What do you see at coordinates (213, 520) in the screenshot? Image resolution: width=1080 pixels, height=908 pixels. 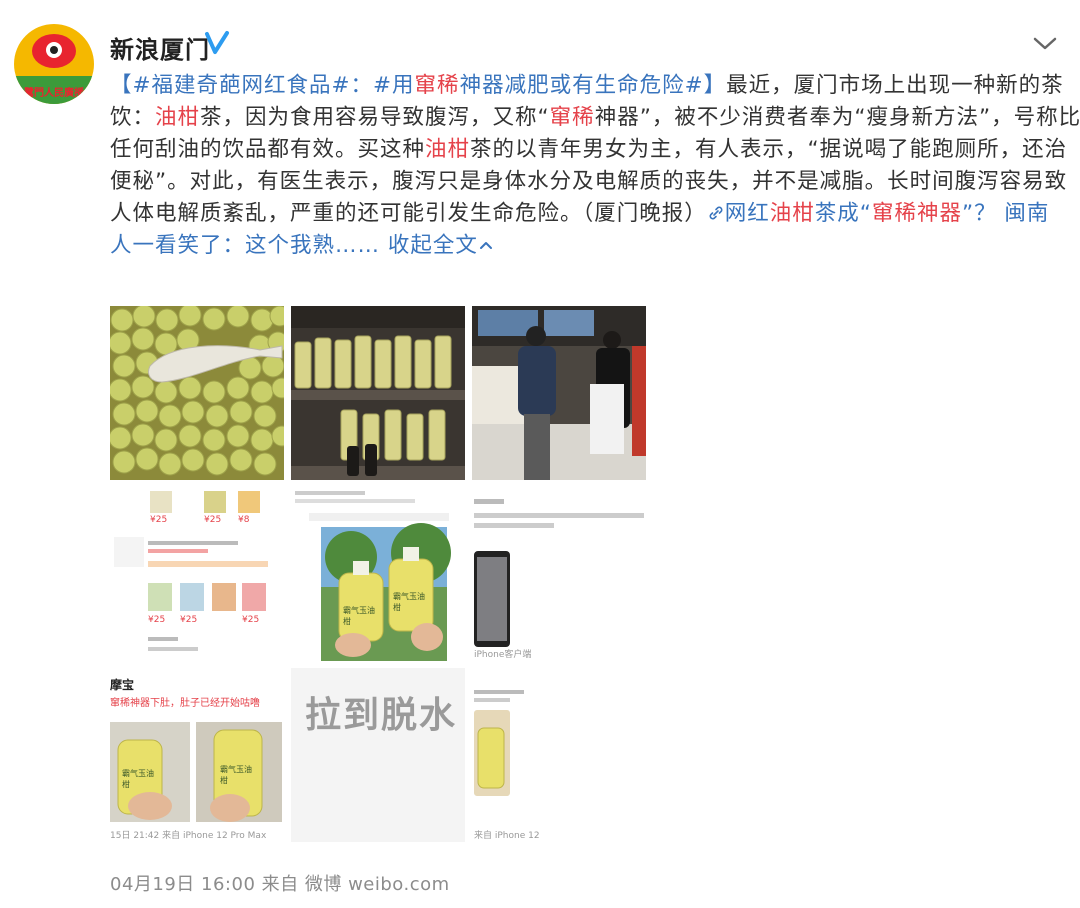 I see `price-label-2: ¥25` at bounding box center [213, 520].